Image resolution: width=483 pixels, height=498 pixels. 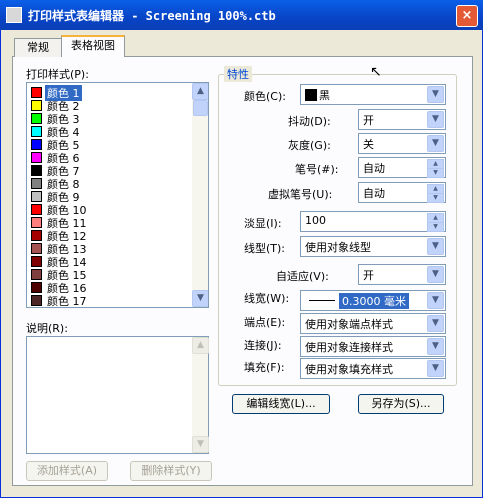 I want to click on fill-label: 填充(F):, so click(x=264, y=367).